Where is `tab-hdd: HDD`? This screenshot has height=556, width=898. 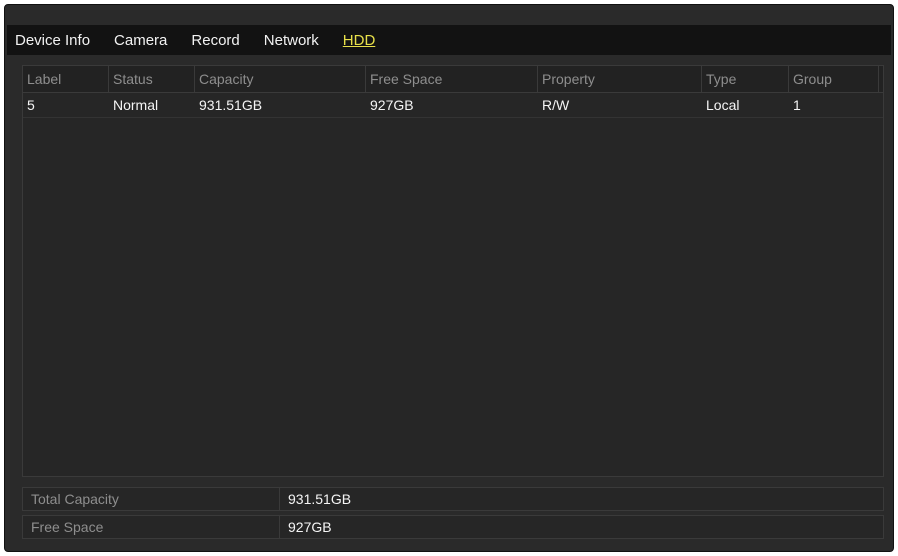
tab-hdd: HDD is located at coordinates (359, 40).